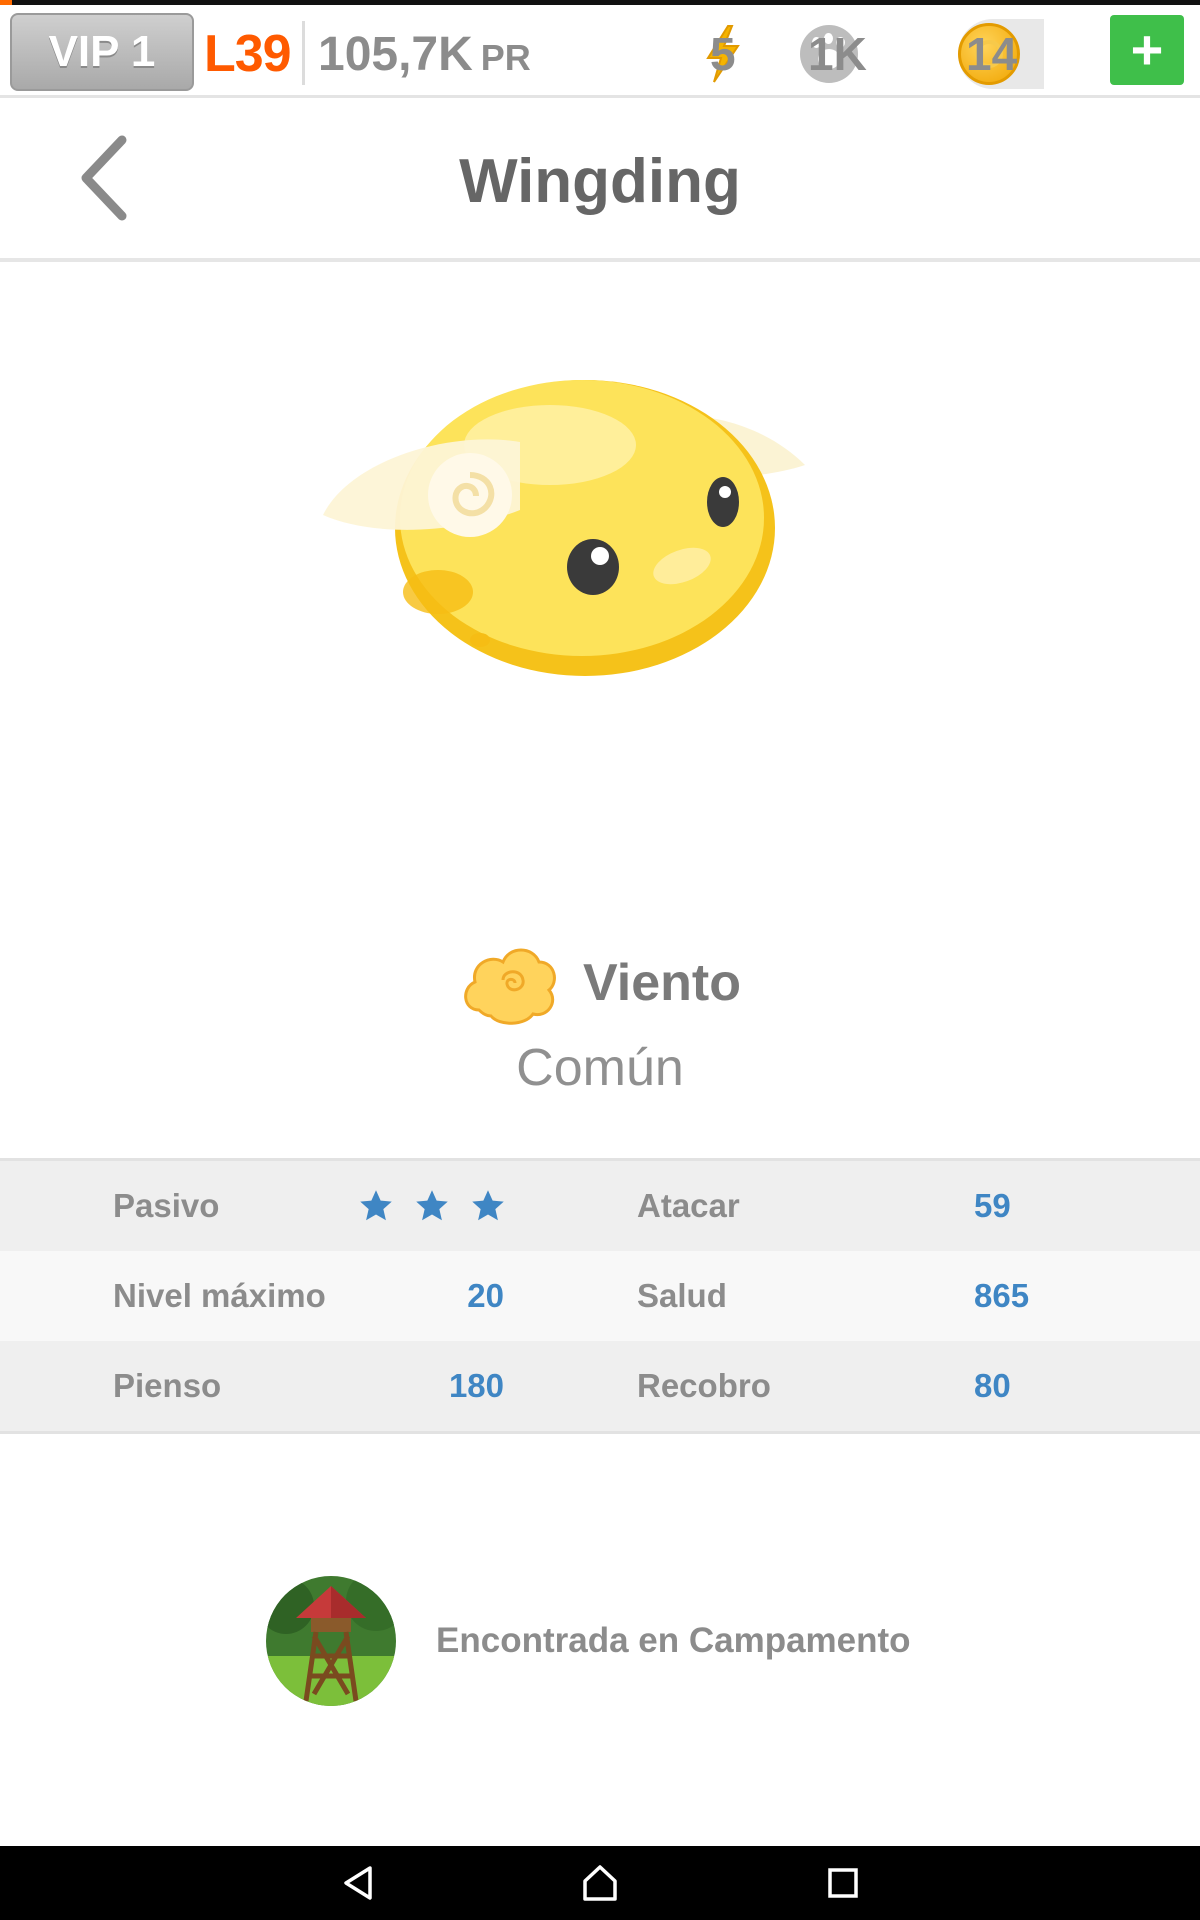  Describe the element at coordinates (331, 1641) in the screenshot. I see `campamento-tower-icon` at that location.